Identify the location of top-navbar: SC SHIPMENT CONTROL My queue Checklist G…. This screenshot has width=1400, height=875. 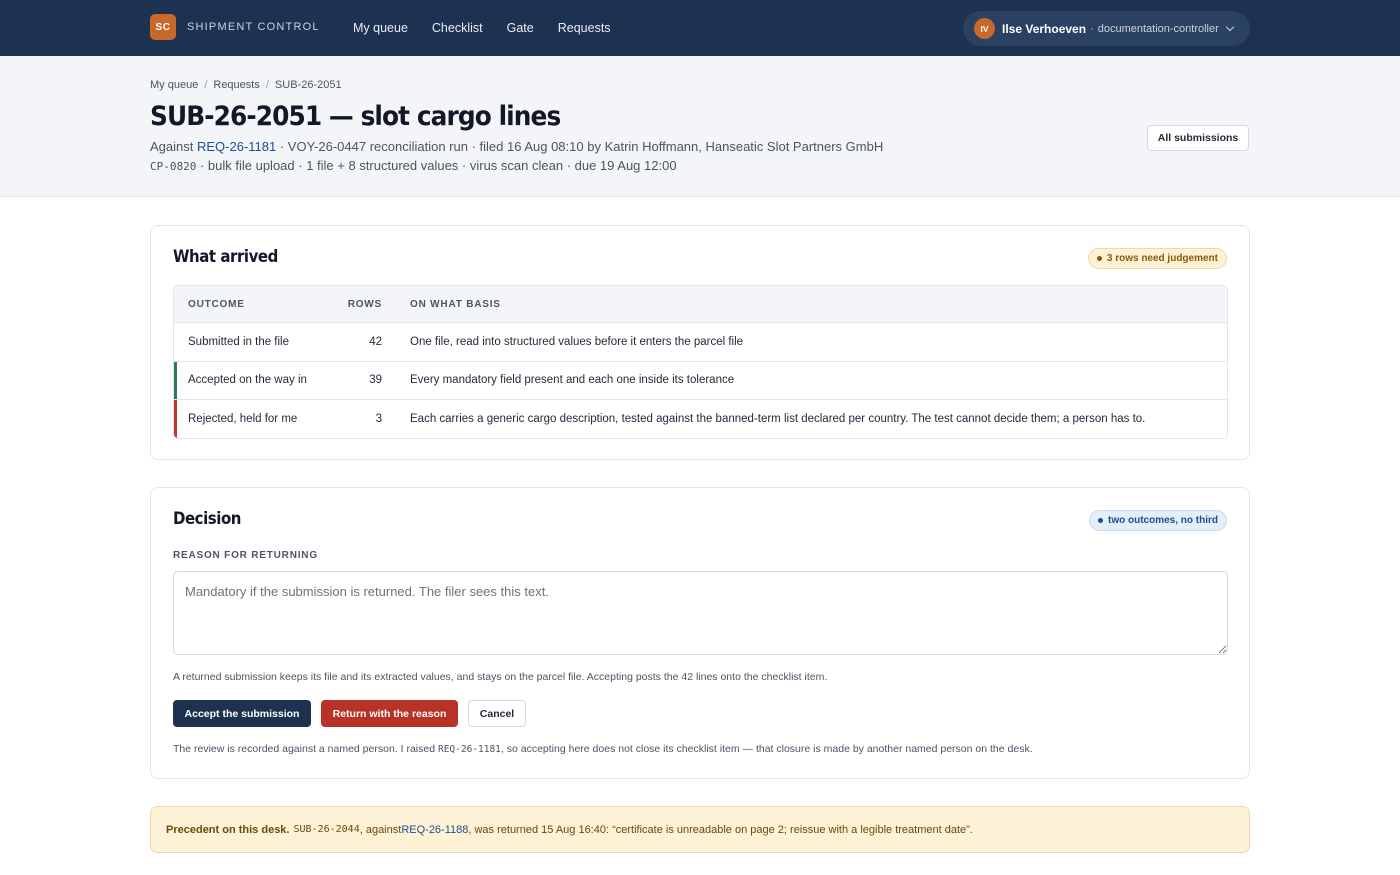
(700, 28).